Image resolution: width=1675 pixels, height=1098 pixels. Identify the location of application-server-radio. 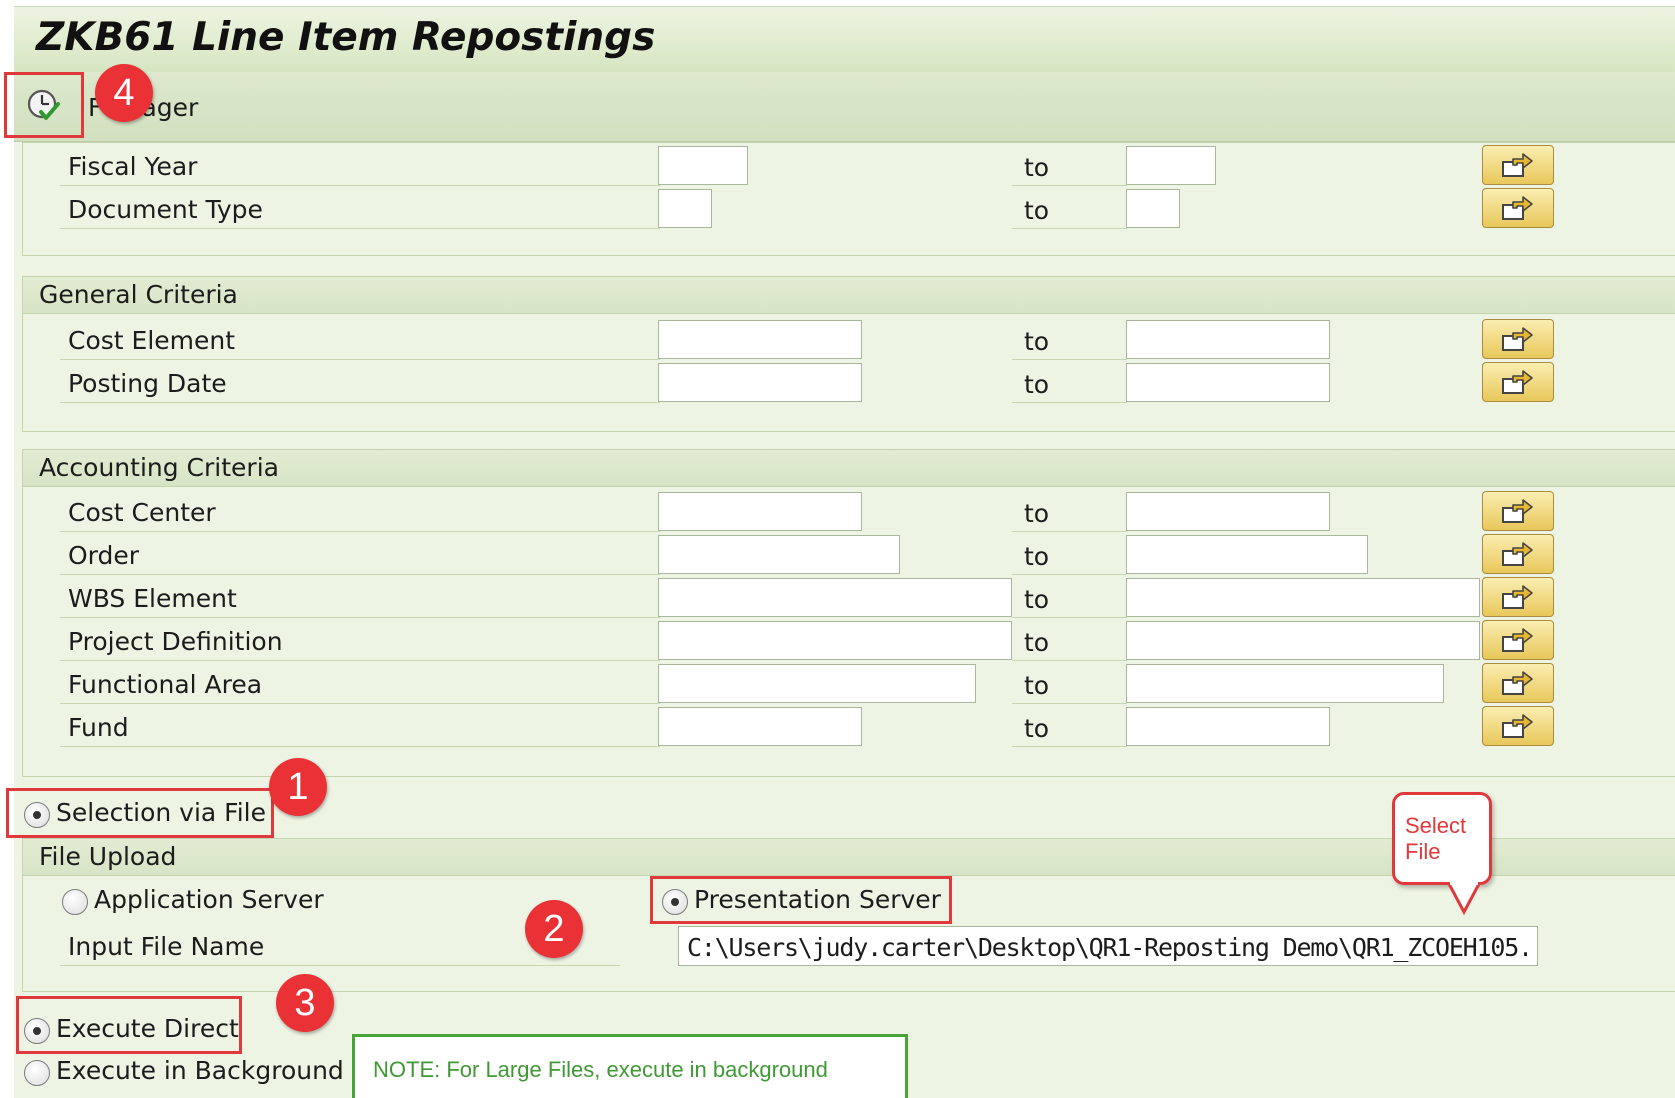
(75, 902).